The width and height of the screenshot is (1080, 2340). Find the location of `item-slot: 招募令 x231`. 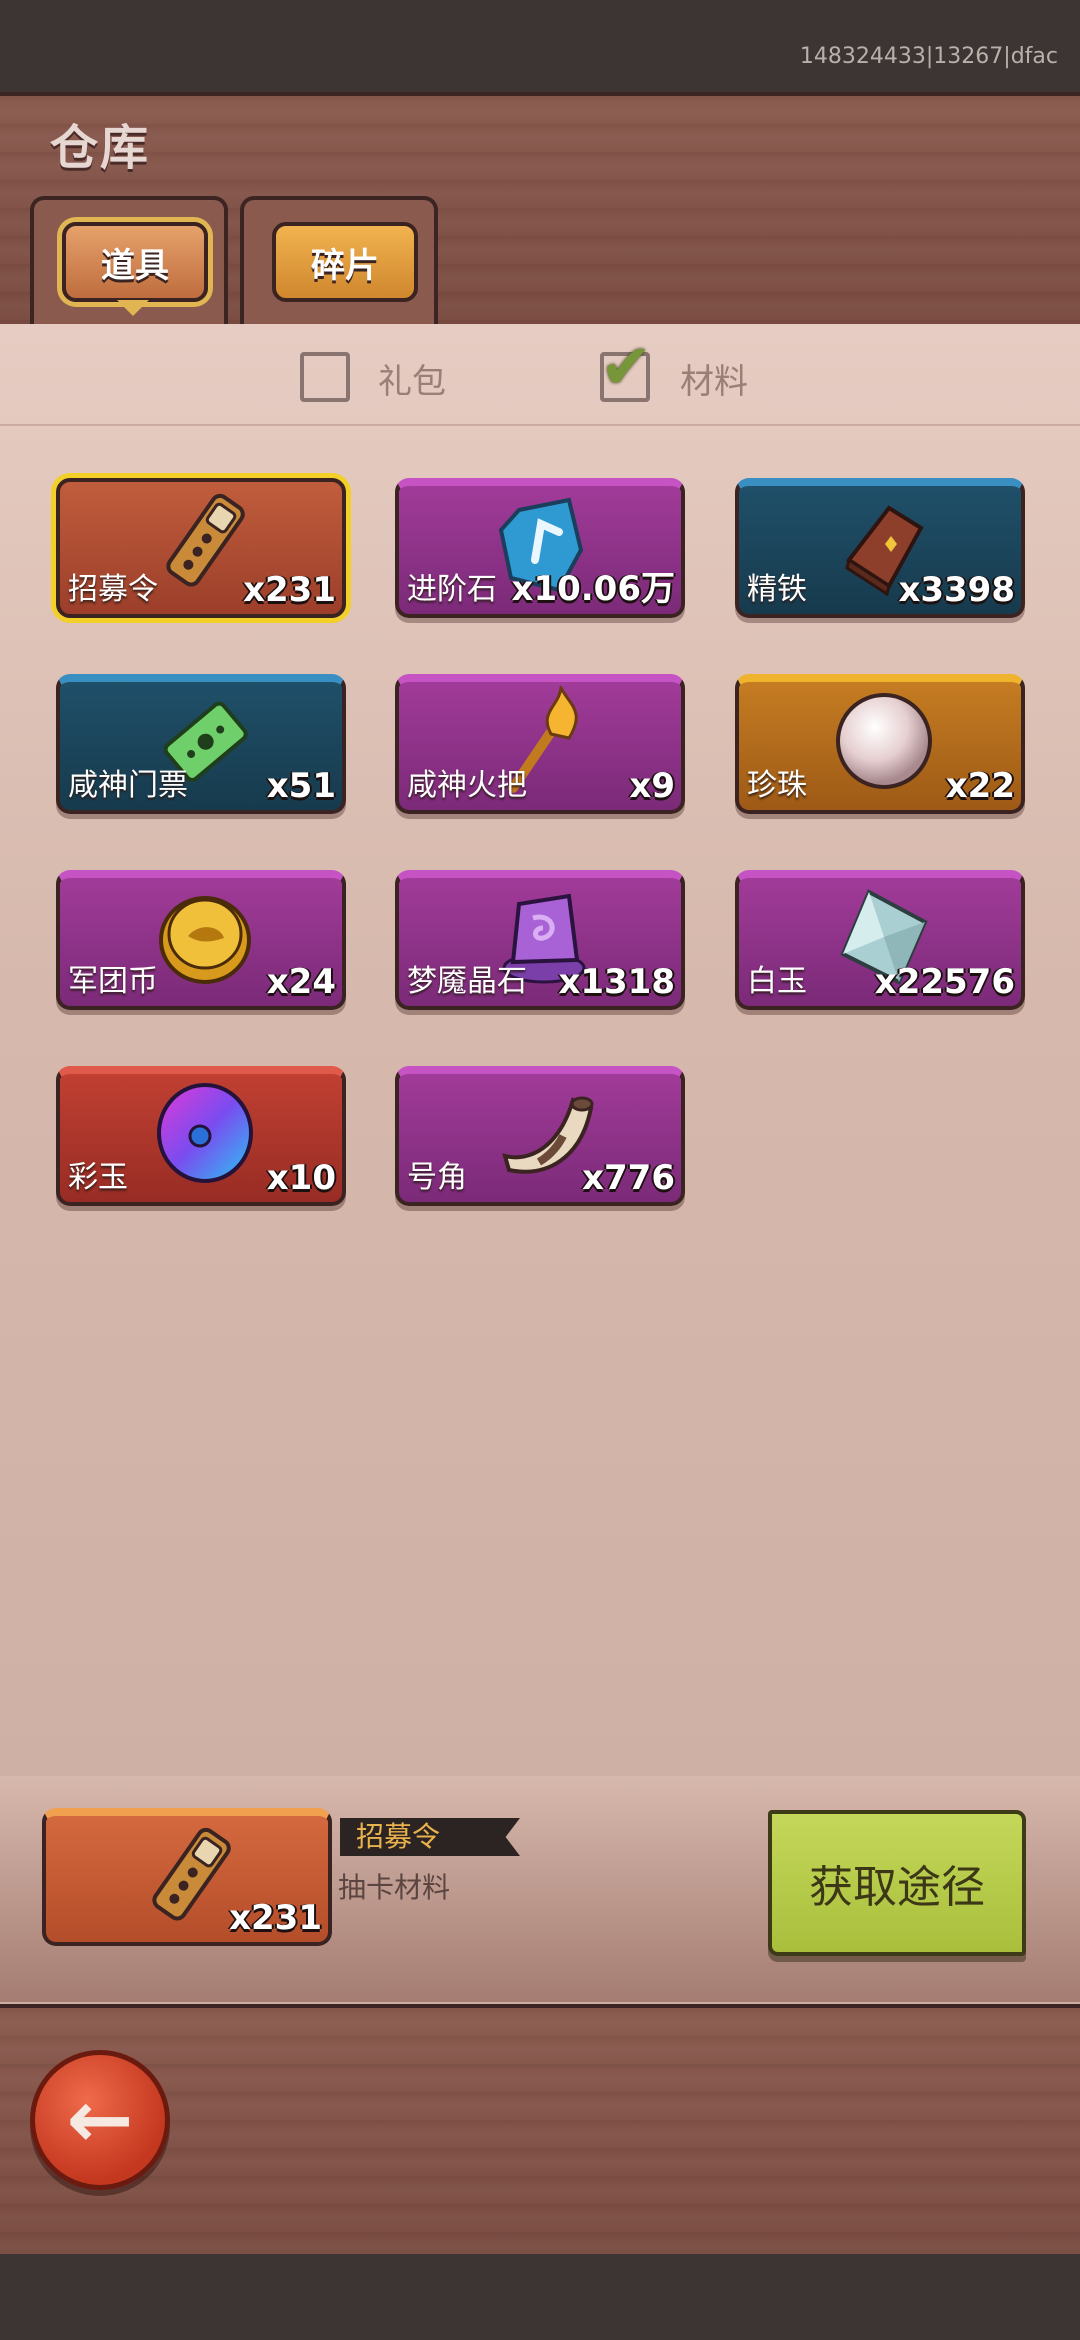

item-slot: 招募令 x231 is located at coordinates (201, 548).